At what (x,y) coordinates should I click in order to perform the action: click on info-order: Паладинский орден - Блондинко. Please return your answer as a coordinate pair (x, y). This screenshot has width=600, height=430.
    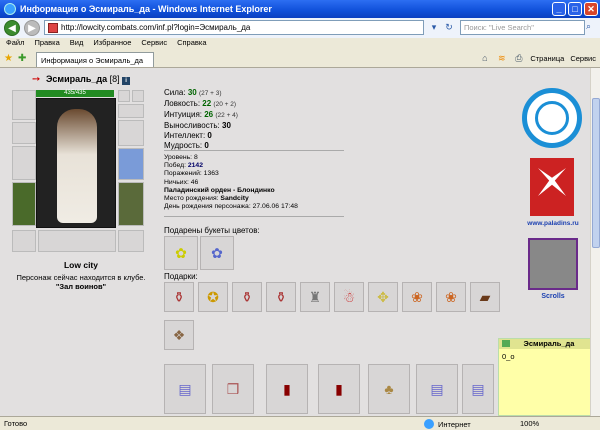
    Looking at the image, I should click on (231, 191).